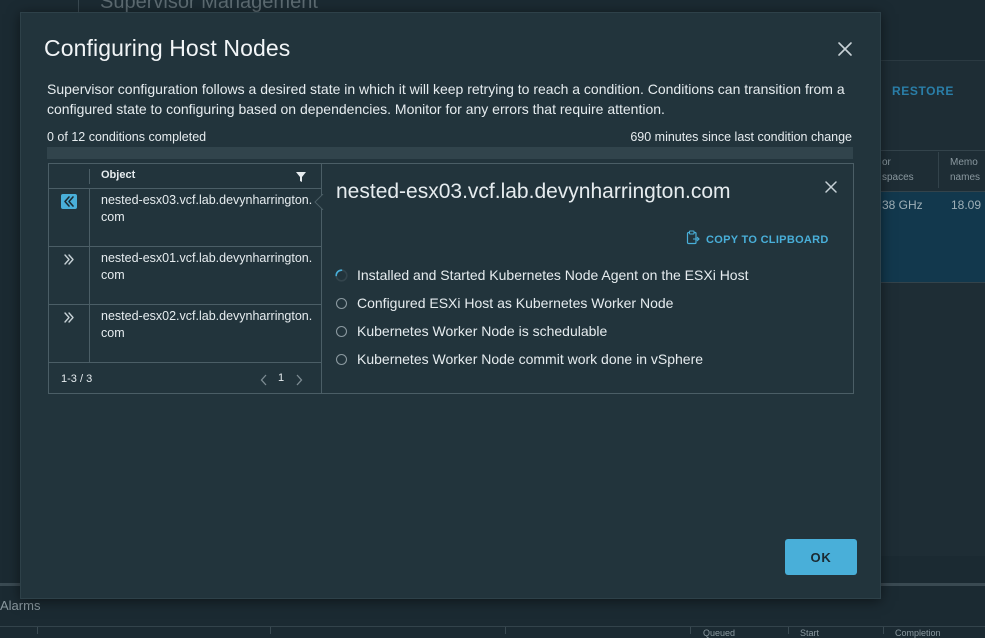 The height and width of the screenshot is (638, 985). What do you see at coordinates (319, 202) in the screenshot?
I see `detail-pointer` at bounding box center [319, 202].